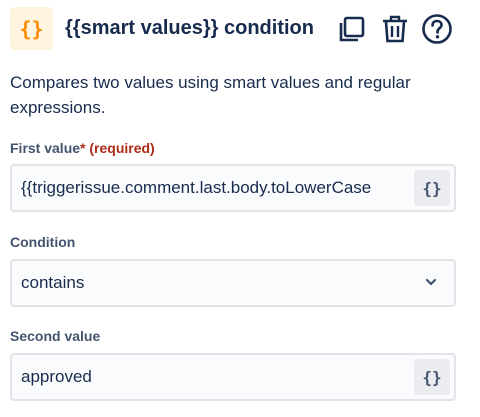 The image size is (480, 417). Describe the element at coordinates (31, 28) in the screenshot. I see `smart-values-icon: {}` at that location.